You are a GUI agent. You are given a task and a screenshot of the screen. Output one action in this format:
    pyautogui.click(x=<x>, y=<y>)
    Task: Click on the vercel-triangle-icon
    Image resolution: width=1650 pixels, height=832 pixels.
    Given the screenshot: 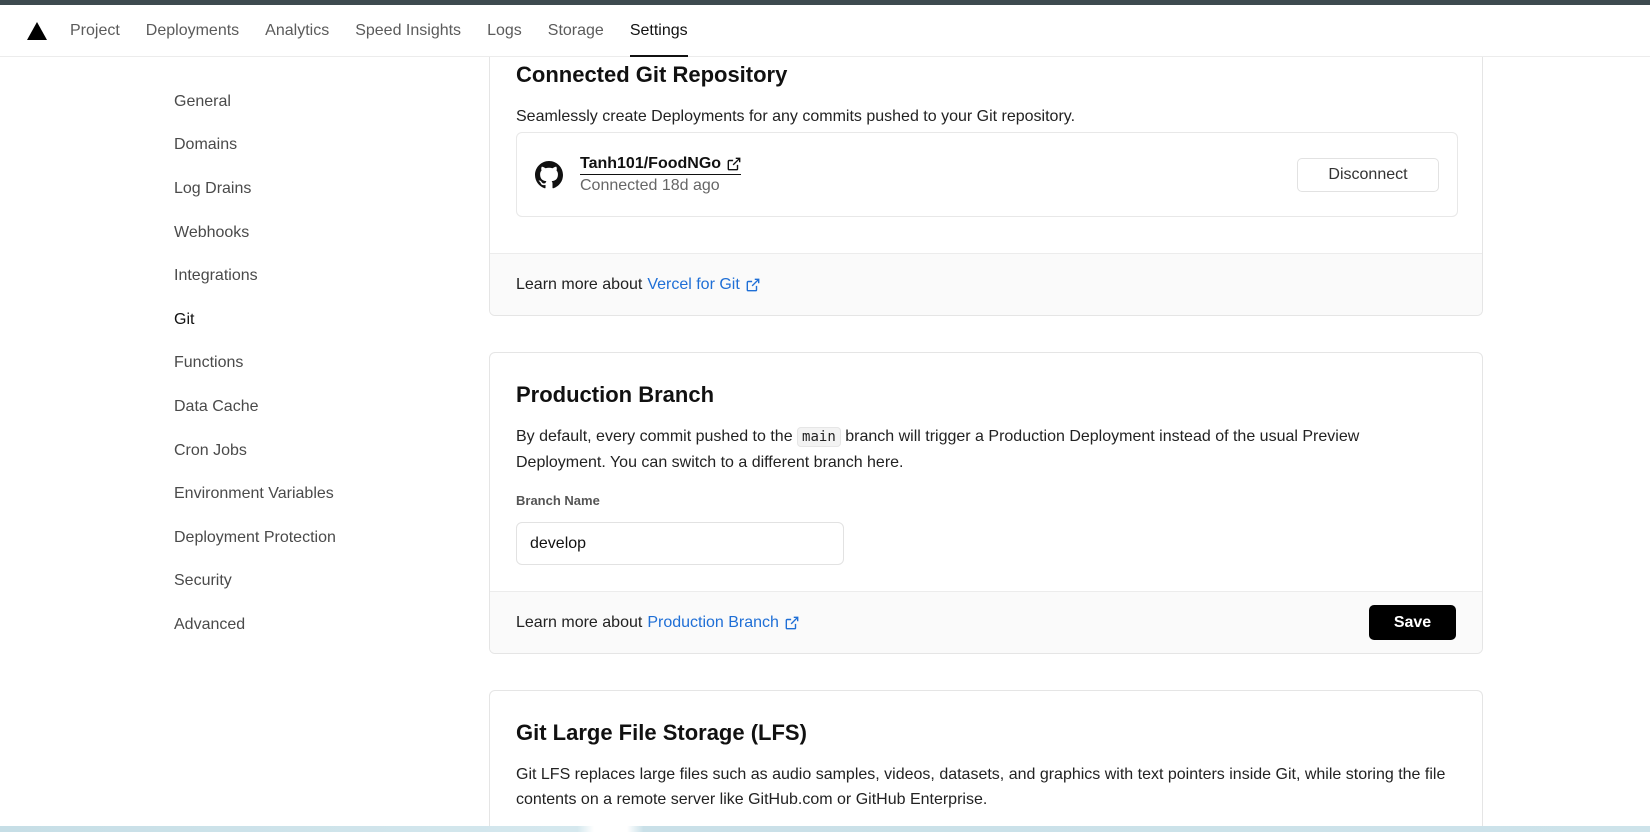 What is the action you would take?
    pyautogui.click(x=37, y=31)
    